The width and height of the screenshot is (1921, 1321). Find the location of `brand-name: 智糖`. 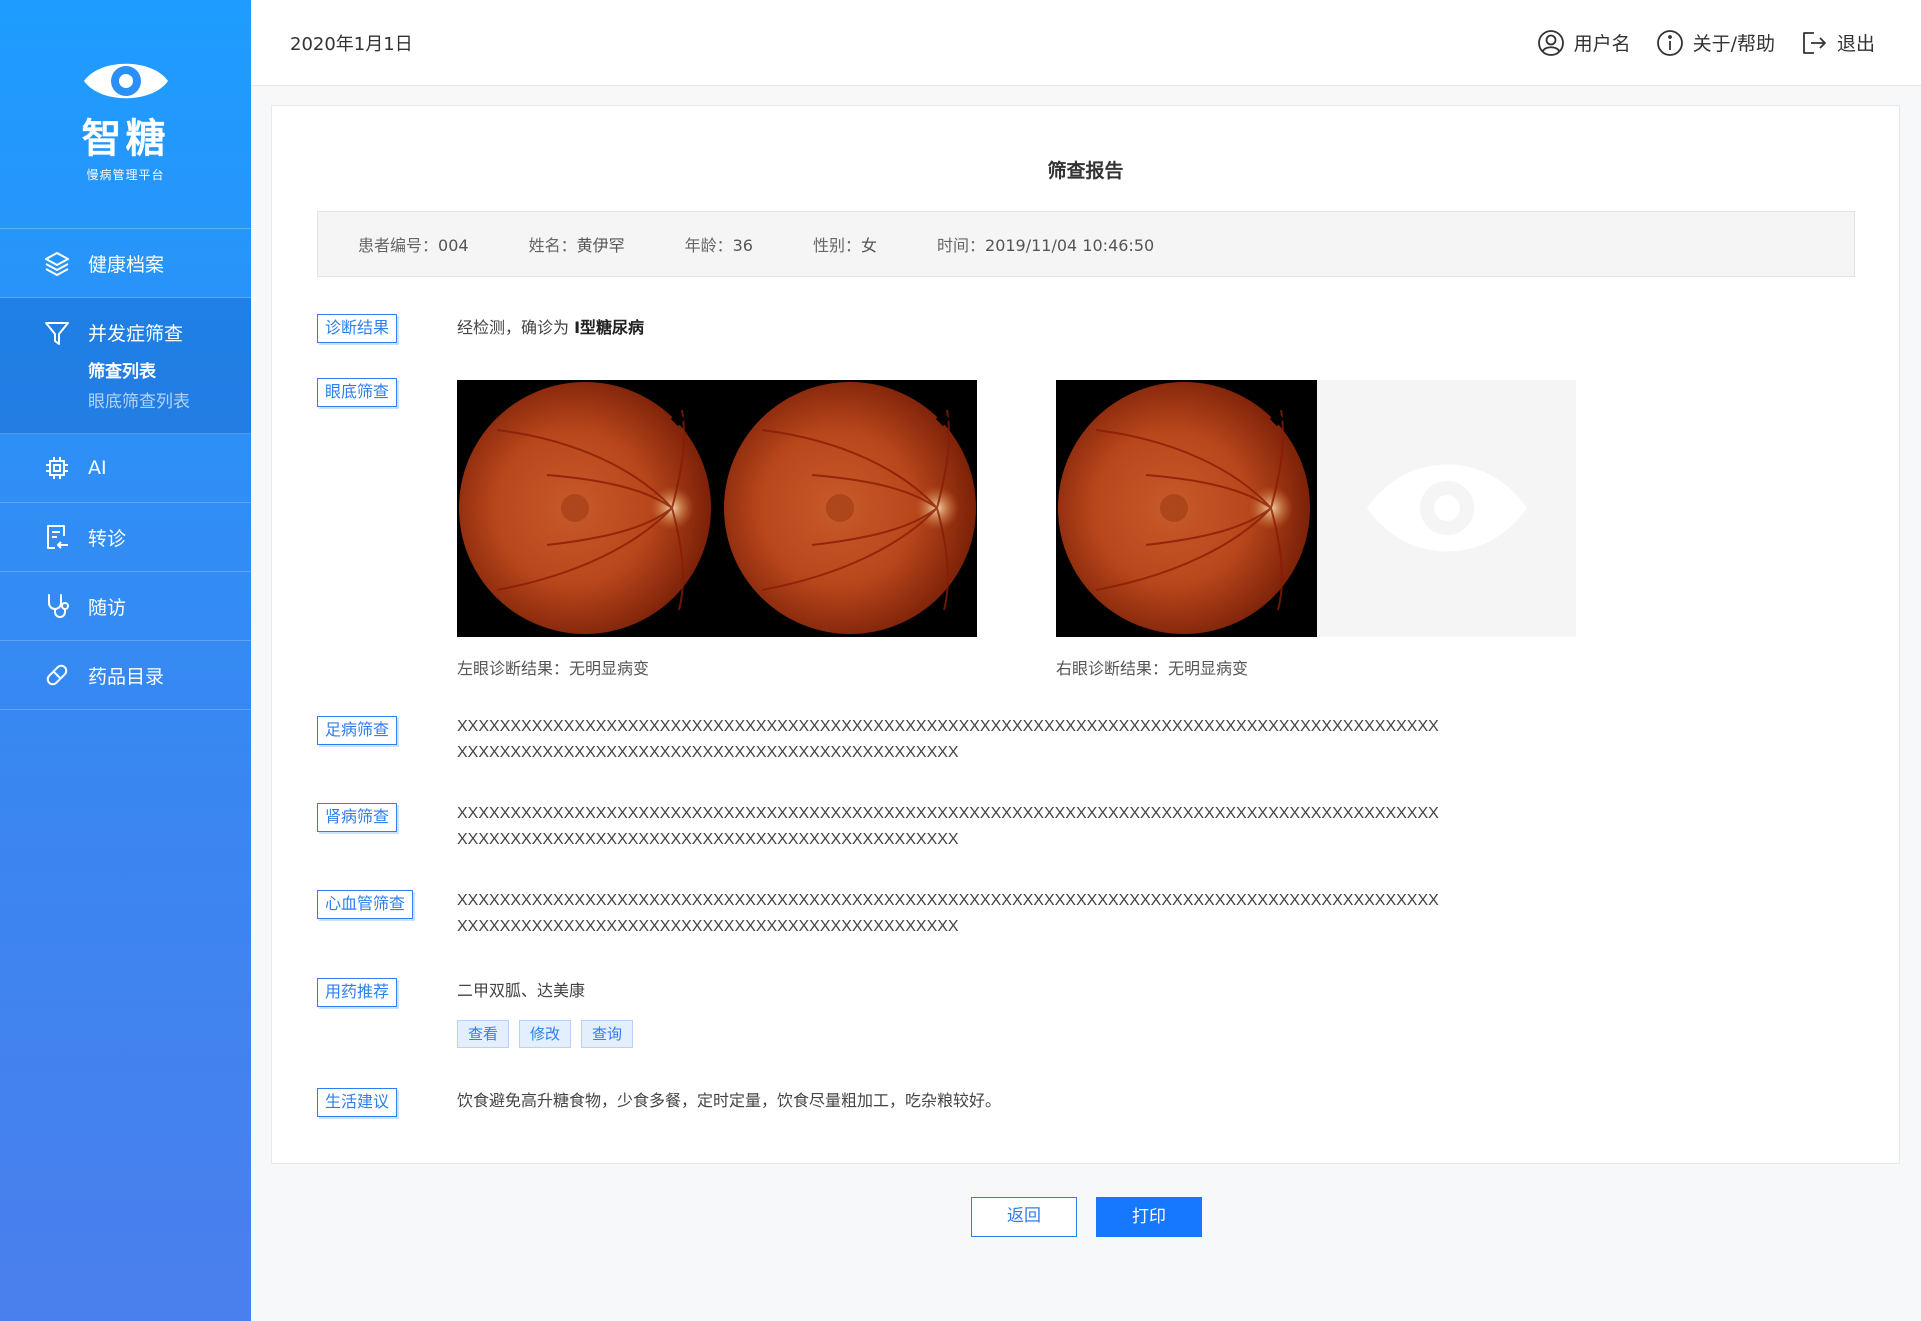

brand-name: 智糖 is located at coordinates (125, 139).